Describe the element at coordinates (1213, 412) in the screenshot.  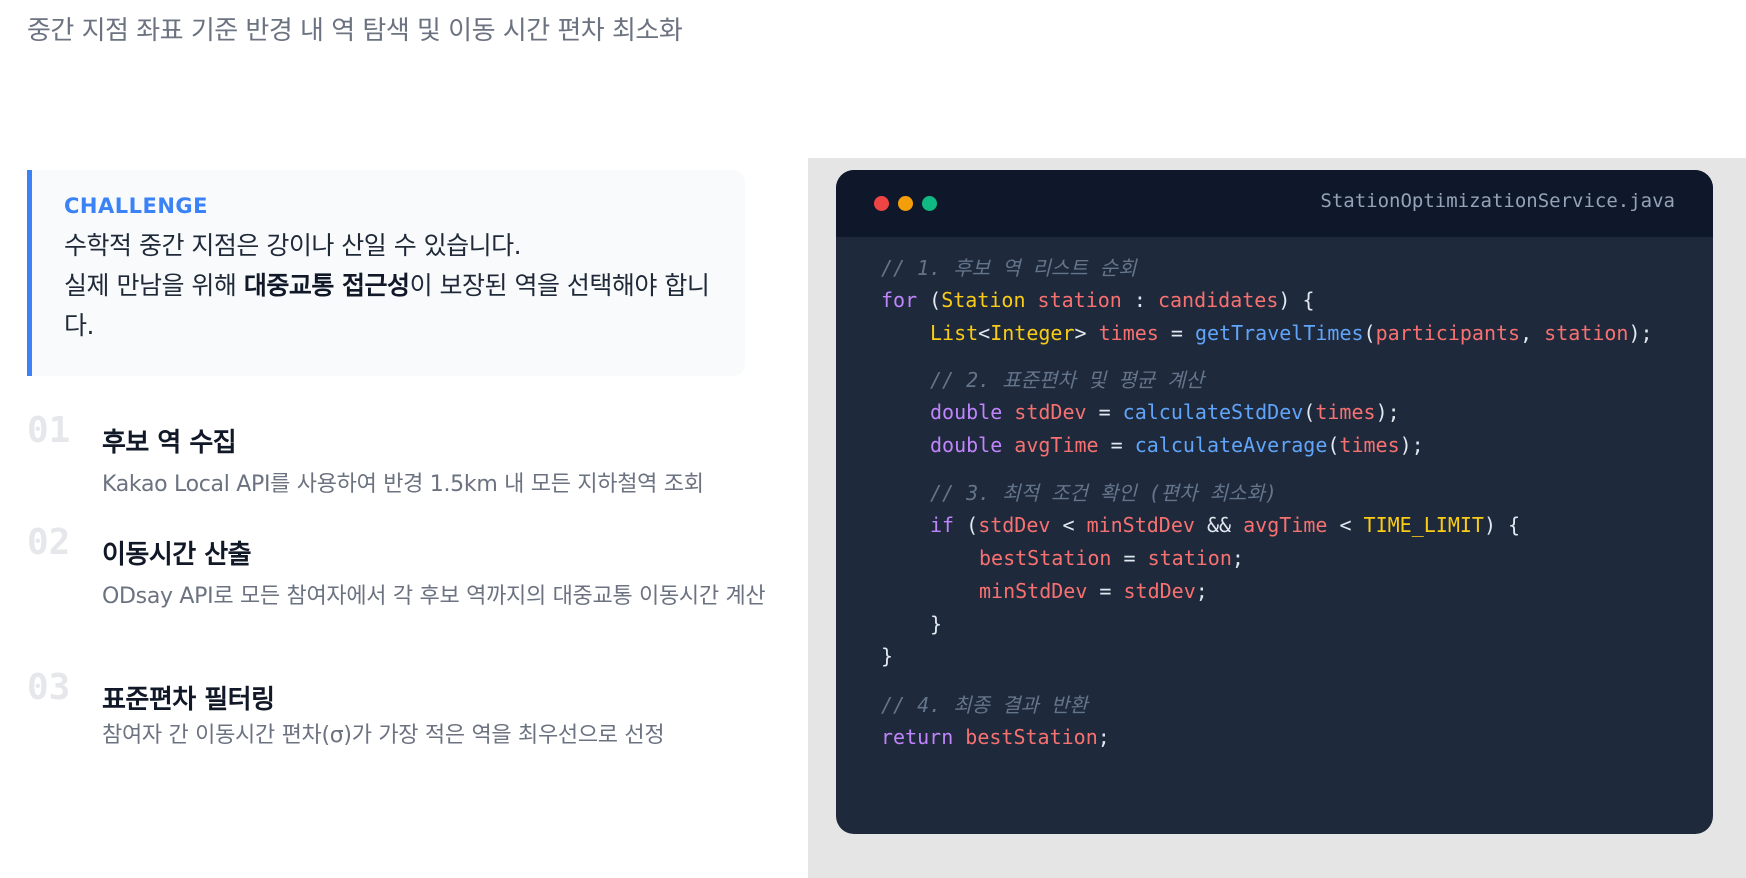
I see `code-function: calculateStdDev` at that location.